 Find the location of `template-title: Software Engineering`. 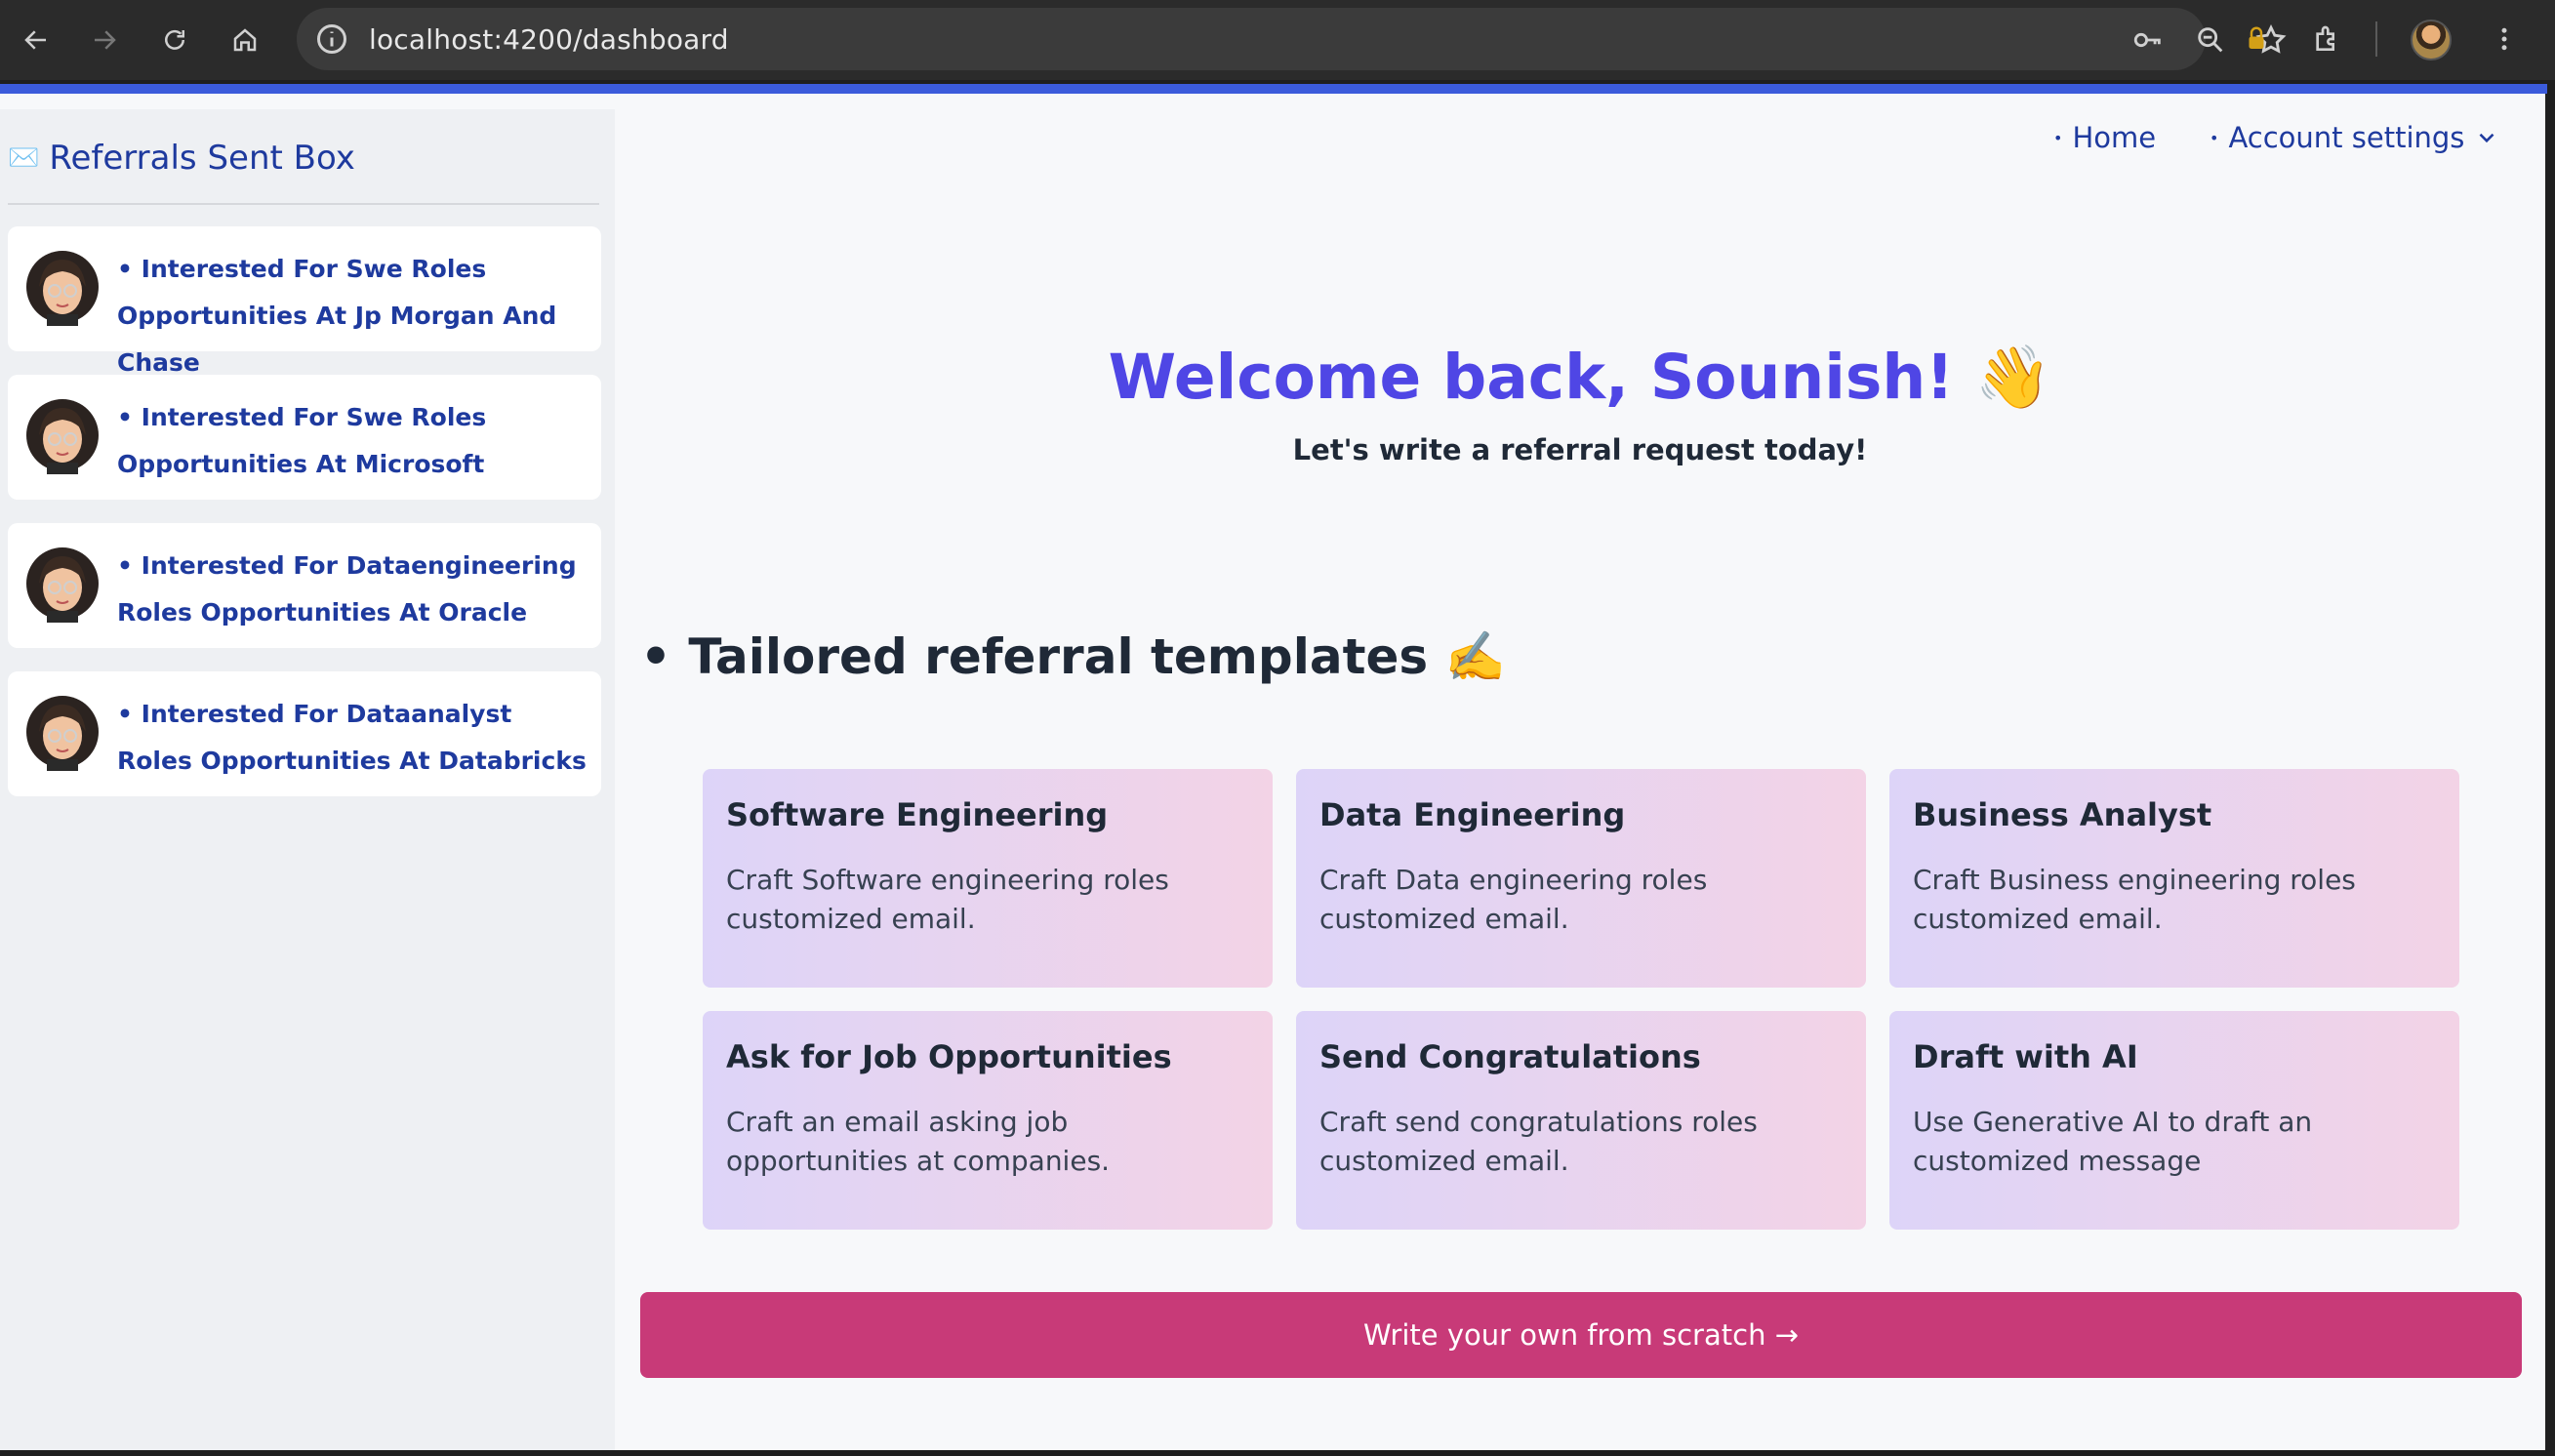

template-title: Software Engineering is located at coordinates (917, 814).